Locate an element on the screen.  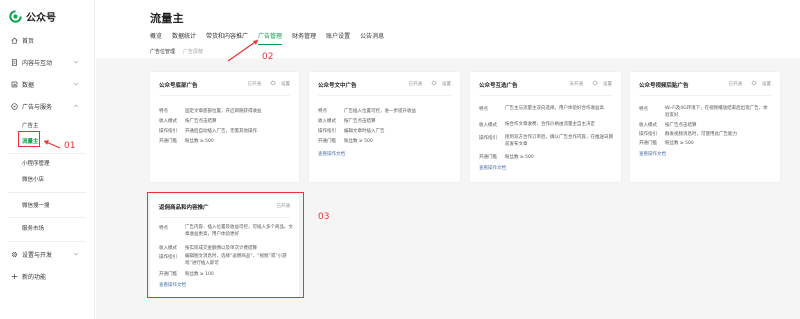
card-title: 公众号互选广告 is located at coordinates (498, 86).